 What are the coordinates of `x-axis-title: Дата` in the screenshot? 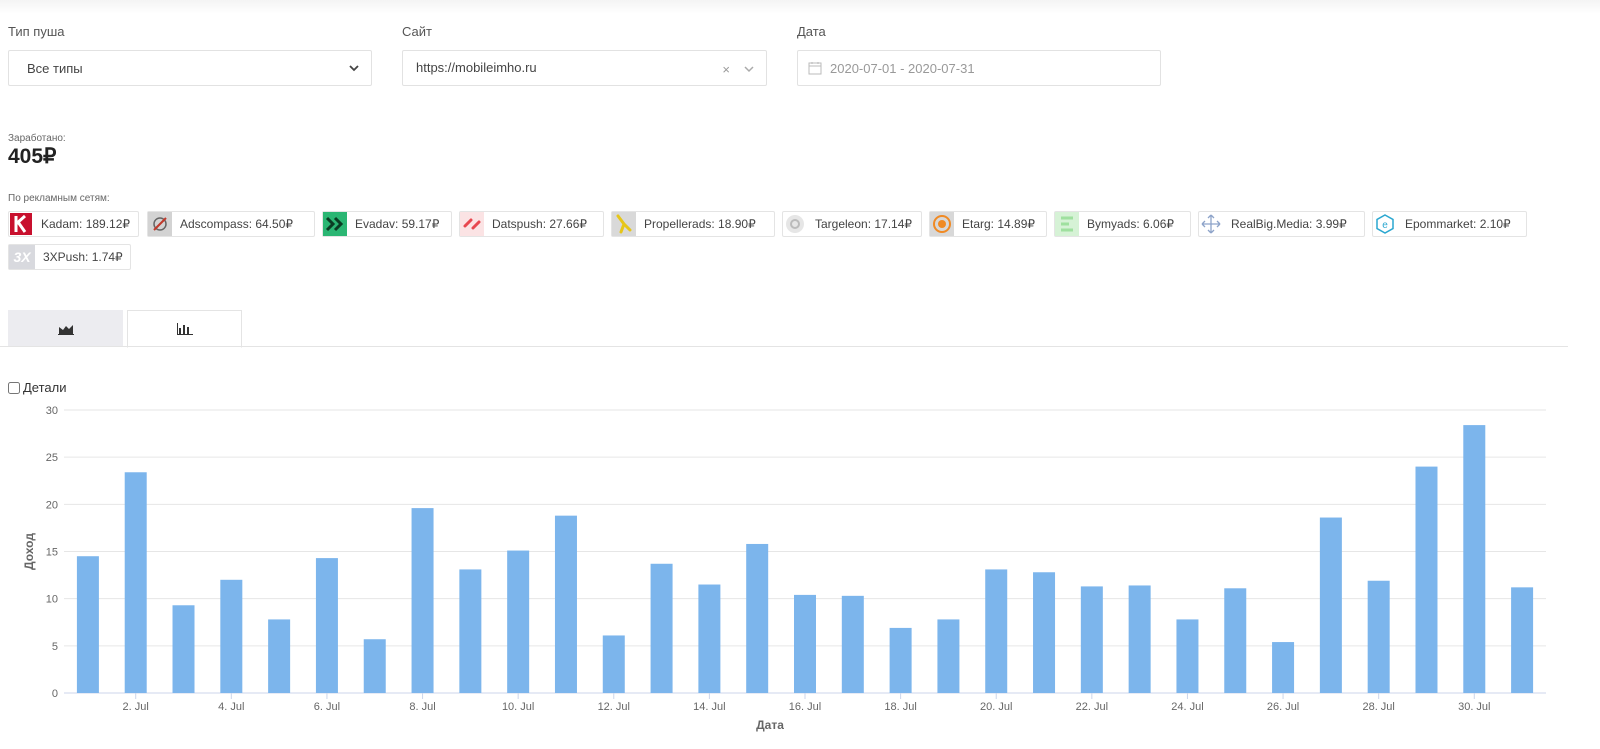 It's located at (770, 725).